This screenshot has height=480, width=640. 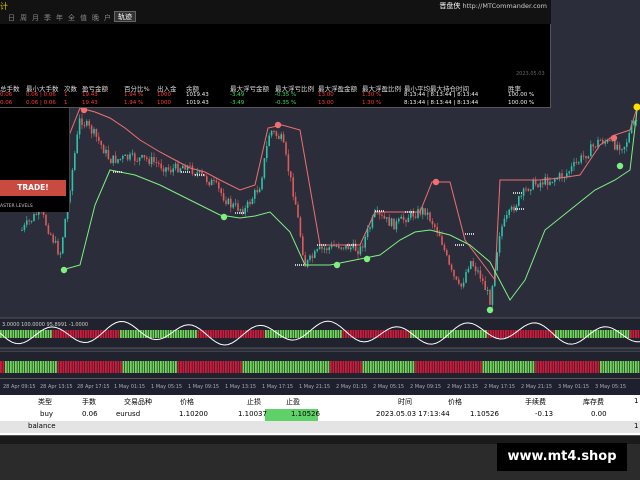 I want to click on period-menu-item: 值, so click(x=86, y=18).